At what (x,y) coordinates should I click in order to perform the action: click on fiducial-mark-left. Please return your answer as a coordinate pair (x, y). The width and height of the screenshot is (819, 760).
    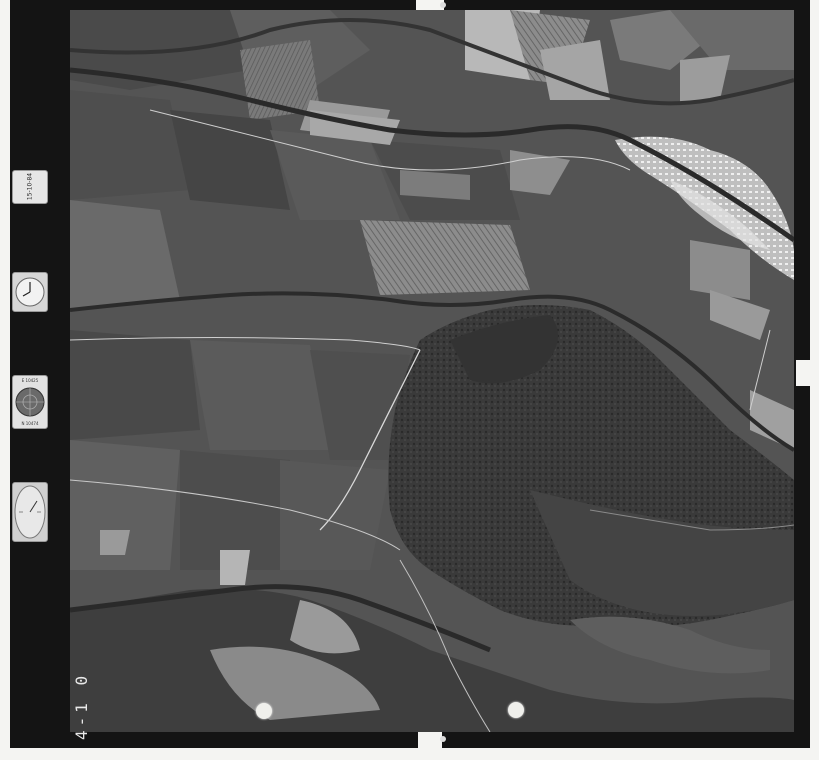
    Looking at the image, I should click on (264, 711).